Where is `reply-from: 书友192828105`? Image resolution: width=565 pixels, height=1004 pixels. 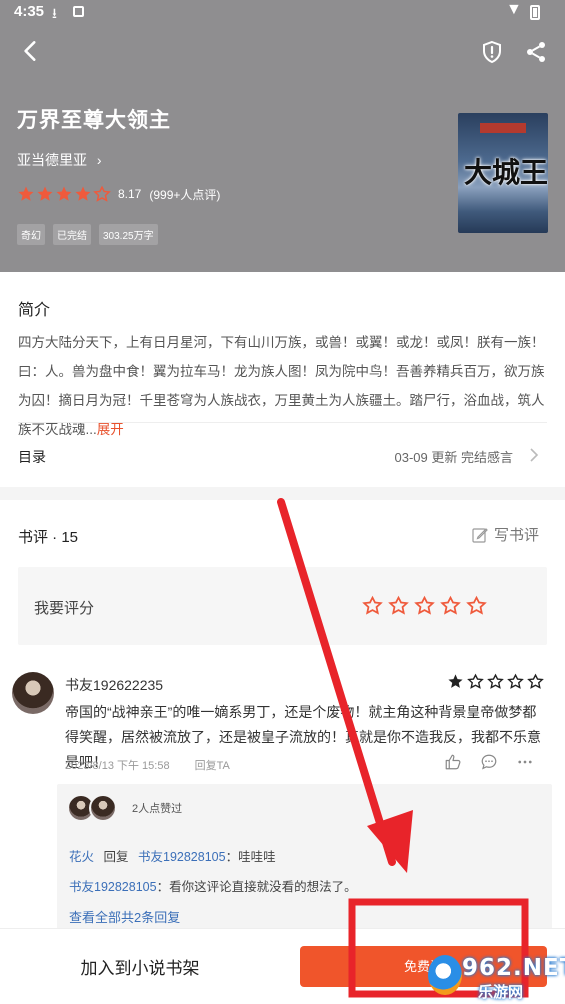
reply-from: 书友192828105 is located at coordinates (113, 887).